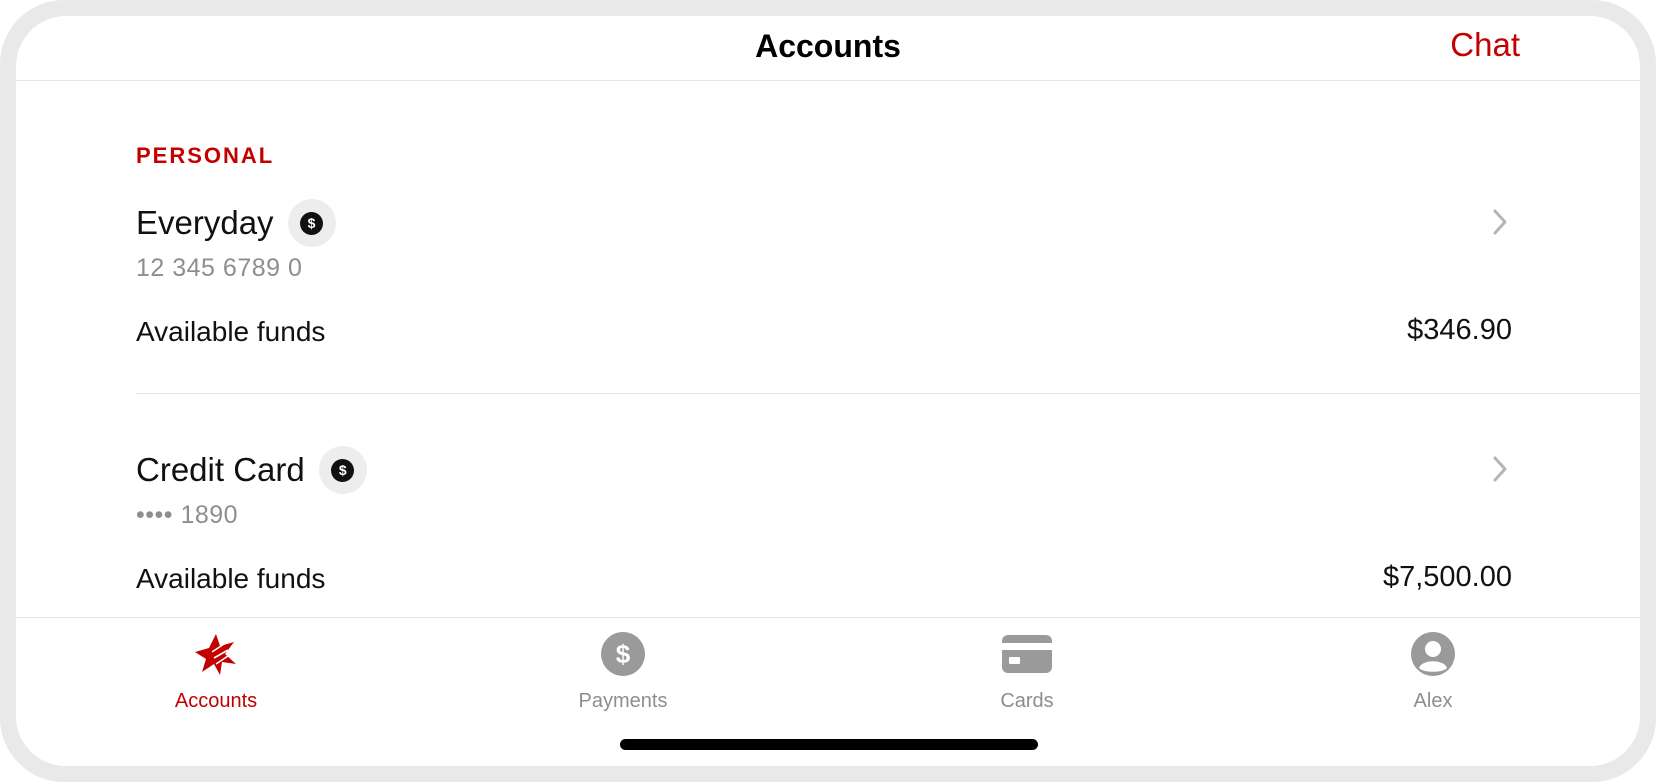 The image size is (1656, 782). I want to click on divider, so click(888, 393).